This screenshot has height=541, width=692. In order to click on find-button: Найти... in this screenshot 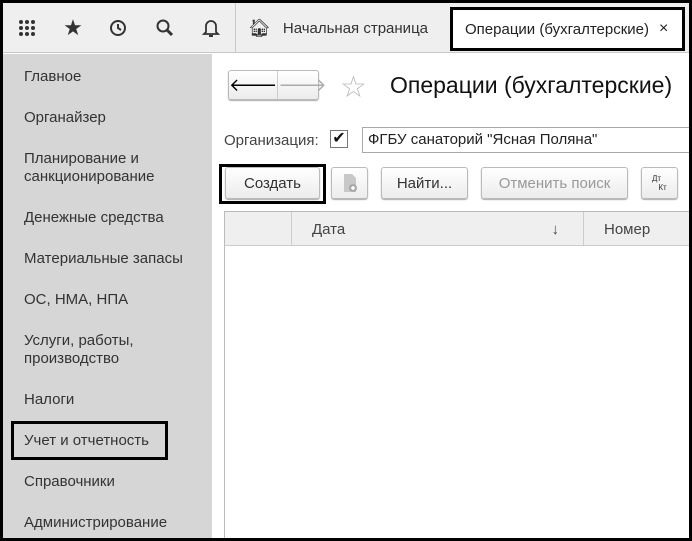, I will do `click(424, 183)`.